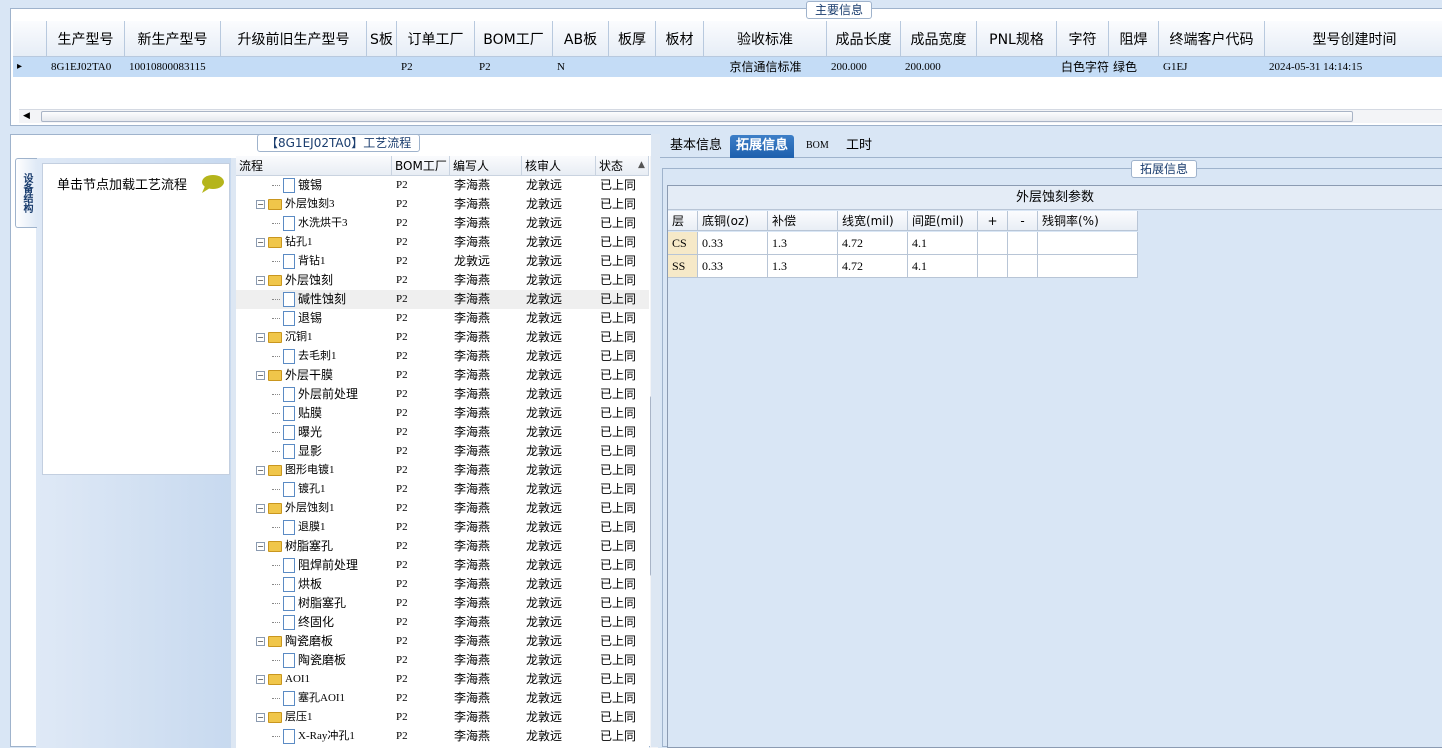  What do you see at coordinates (421, 166) in the screenshot?
I see `tree-column-header: BOM工厂` at bounding box center [421, 166].